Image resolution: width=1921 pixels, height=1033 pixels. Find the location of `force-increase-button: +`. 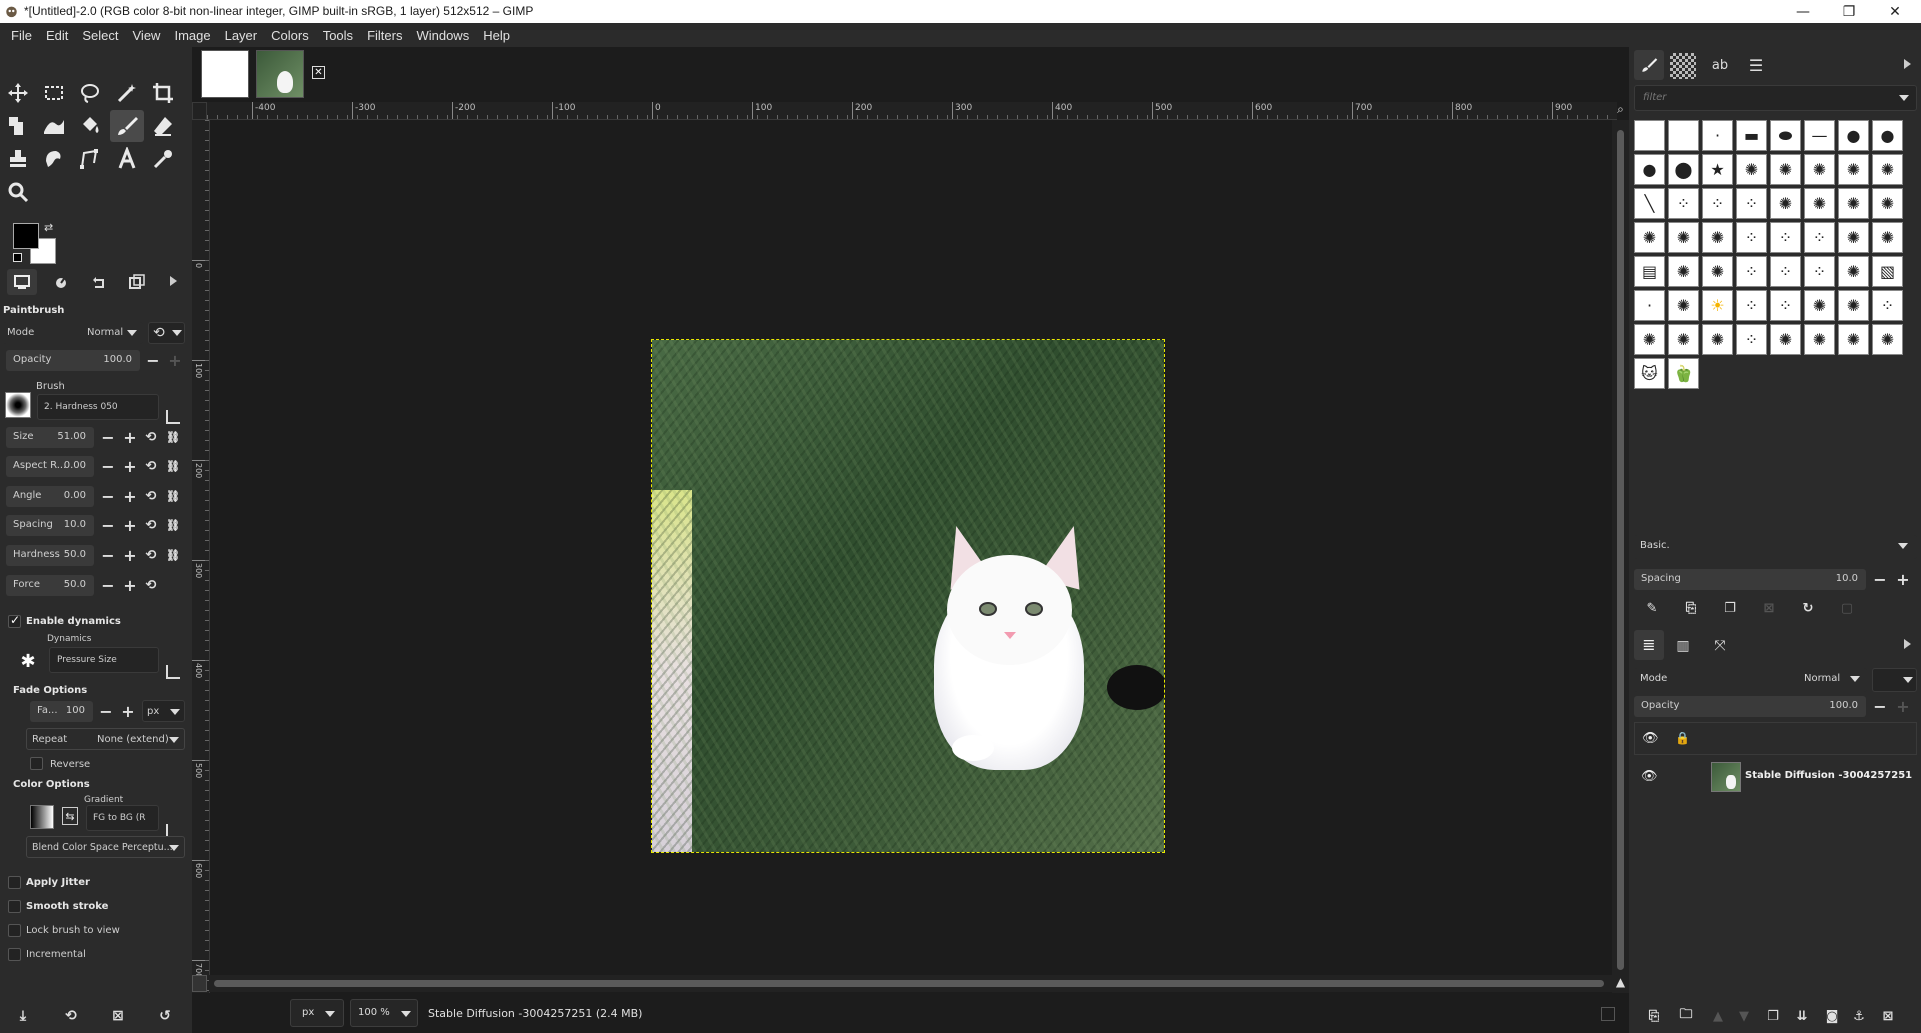

force-increase-button: + is located at coordinates (130, 585).